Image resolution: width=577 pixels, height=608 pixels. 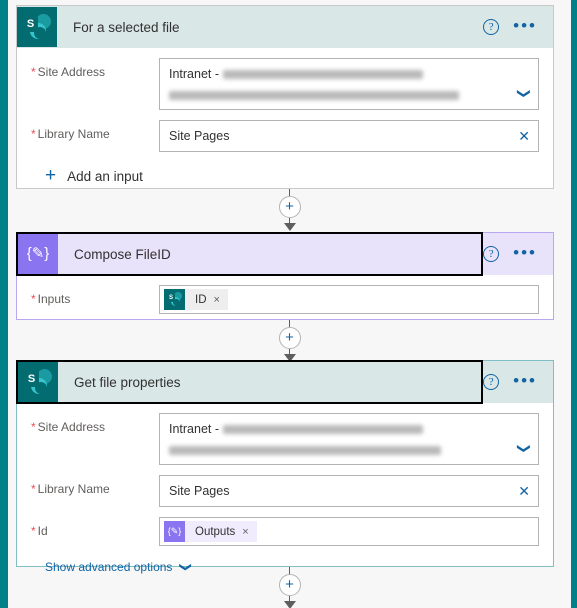 I want to click on card-header: {✎} Compose FileID ? •••, so click(x=284, y=254).